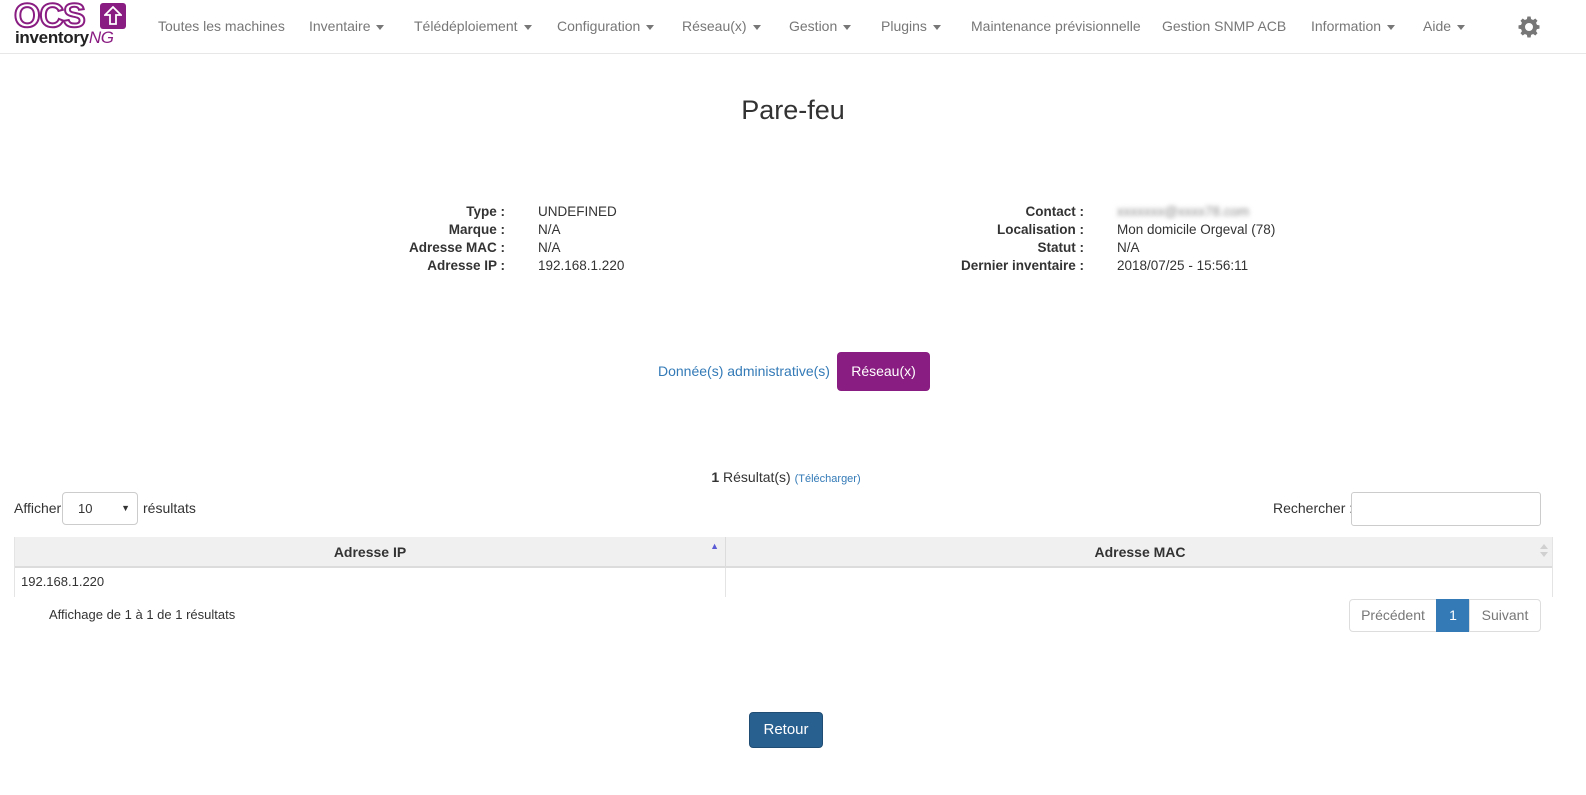 This screenshot has width=1586, height=795. I want to click on logo-text-inventory: inventory, so click(52, 37).